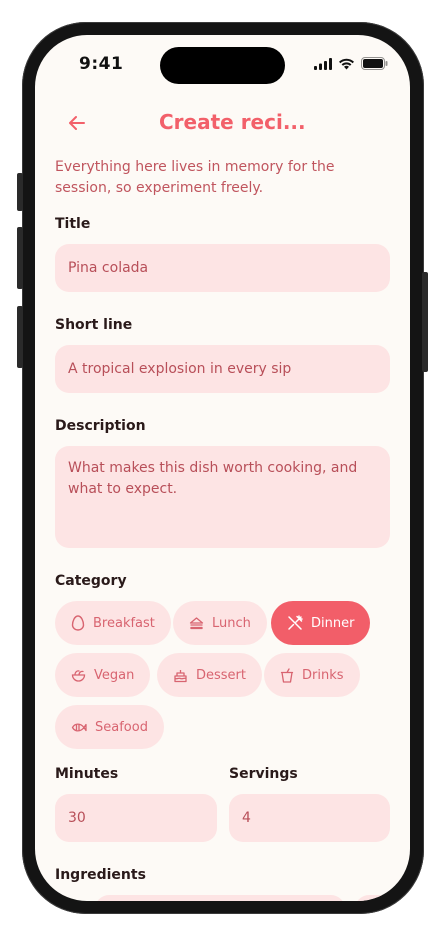 Image resolution: width=445 pixels, height=936 pixels. I want to click on status-bar: 9:41, so click(222, 64).